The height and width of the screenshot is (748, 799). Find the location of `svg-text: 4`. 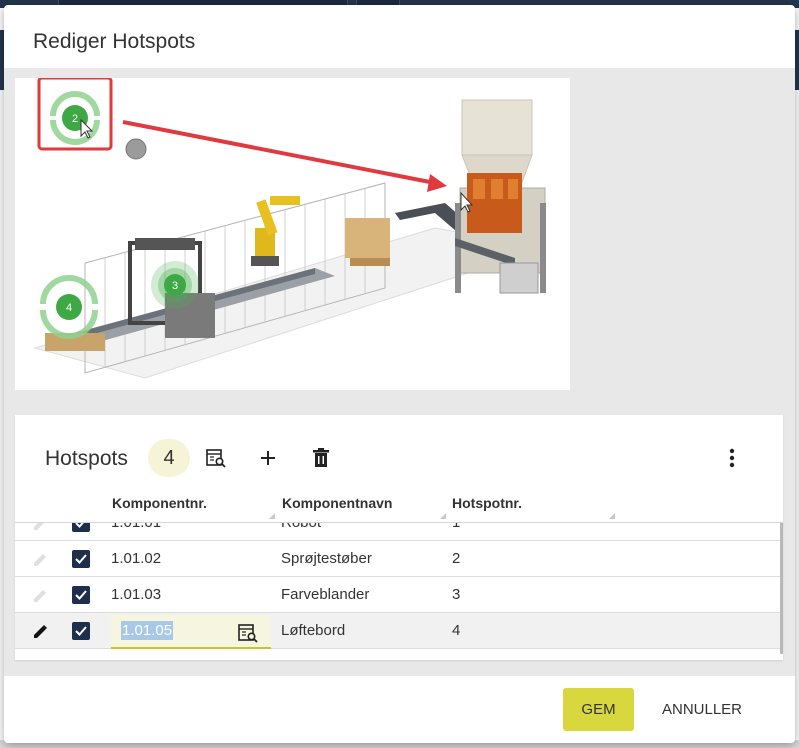

svg-text: 4 is located at coordinates (69, 308).